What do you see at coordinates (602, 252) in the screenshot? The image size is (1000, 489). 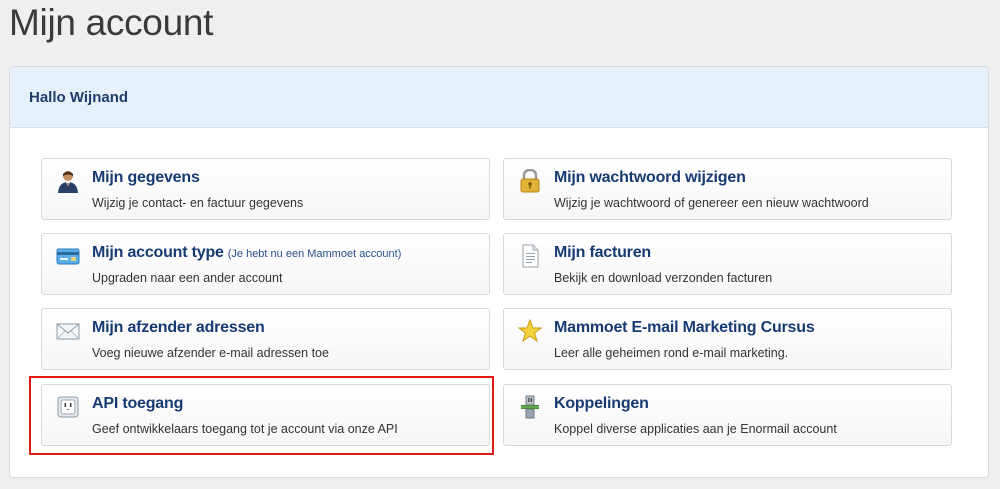 I see `tile-title: Mijn facturen` at bounding box center [602, 252].